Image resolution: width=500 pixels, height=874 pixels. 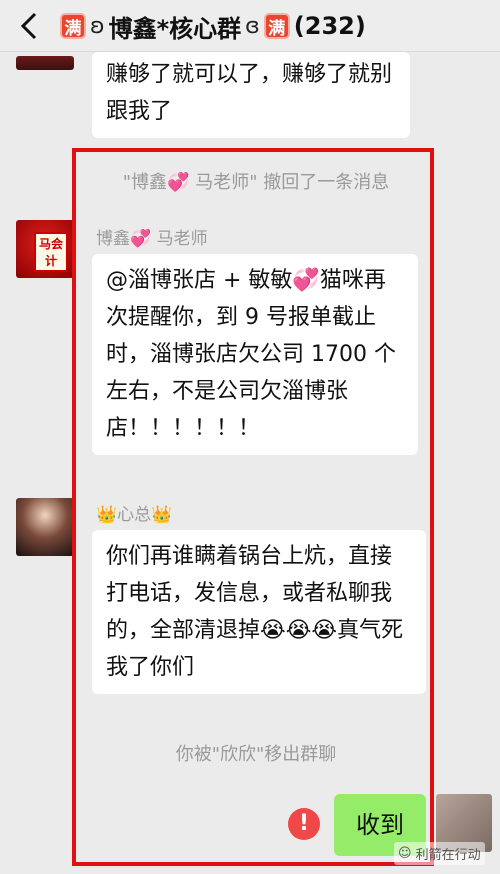 I want to click on removed-notice: 你被"欣欣"移出群聊, so click(x=256, y=754).